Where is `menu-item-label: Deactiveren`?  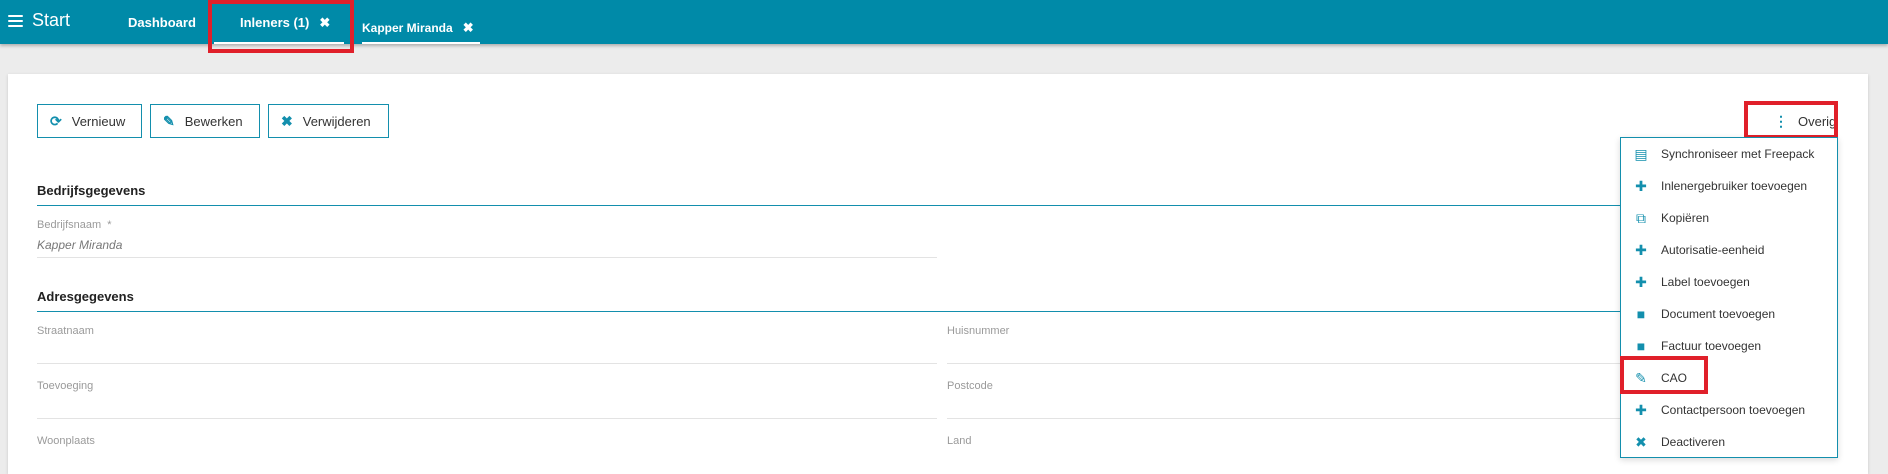 menu-item-label: Deactiveren is located at coordinates (1693, 442).